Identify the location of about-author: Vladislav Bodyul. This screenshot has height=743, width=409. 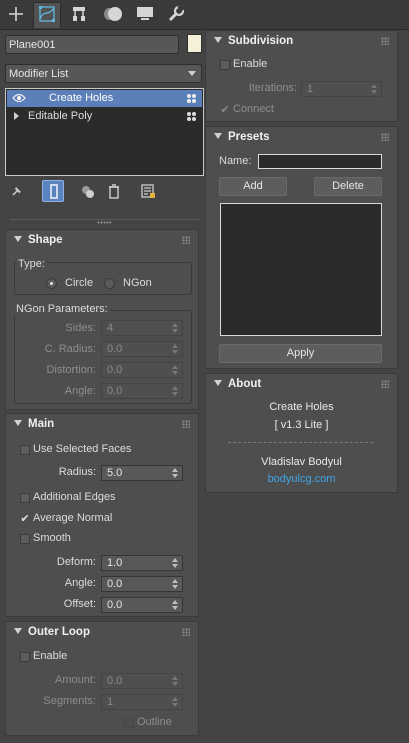
(301, 462).